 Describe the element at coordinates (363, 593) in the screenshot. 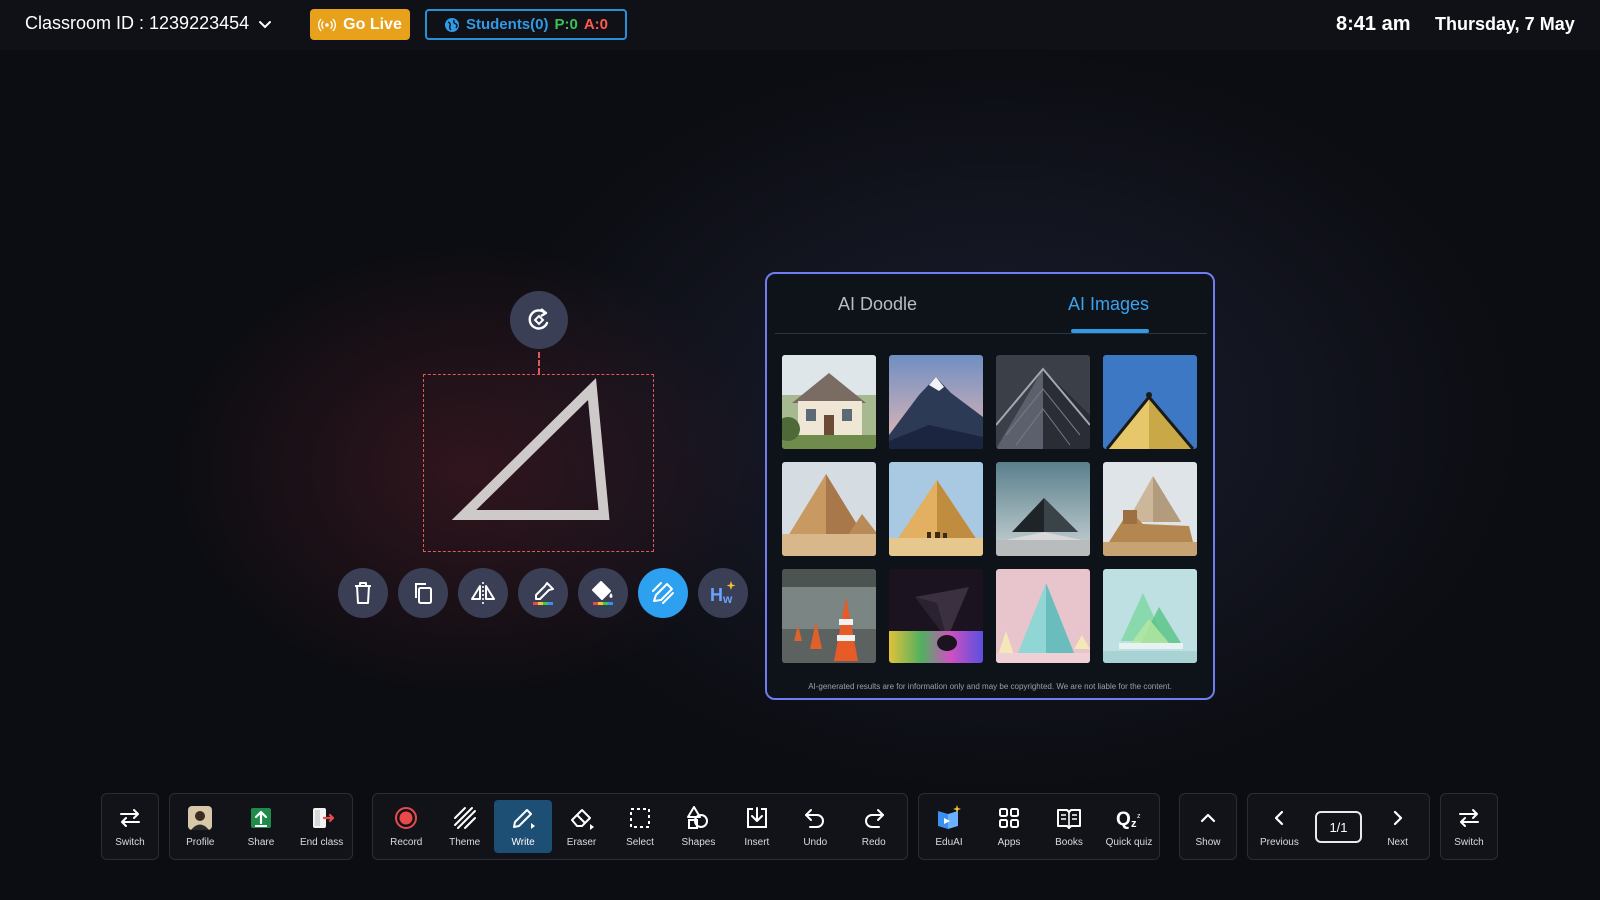

I see `delete-button` at that location.